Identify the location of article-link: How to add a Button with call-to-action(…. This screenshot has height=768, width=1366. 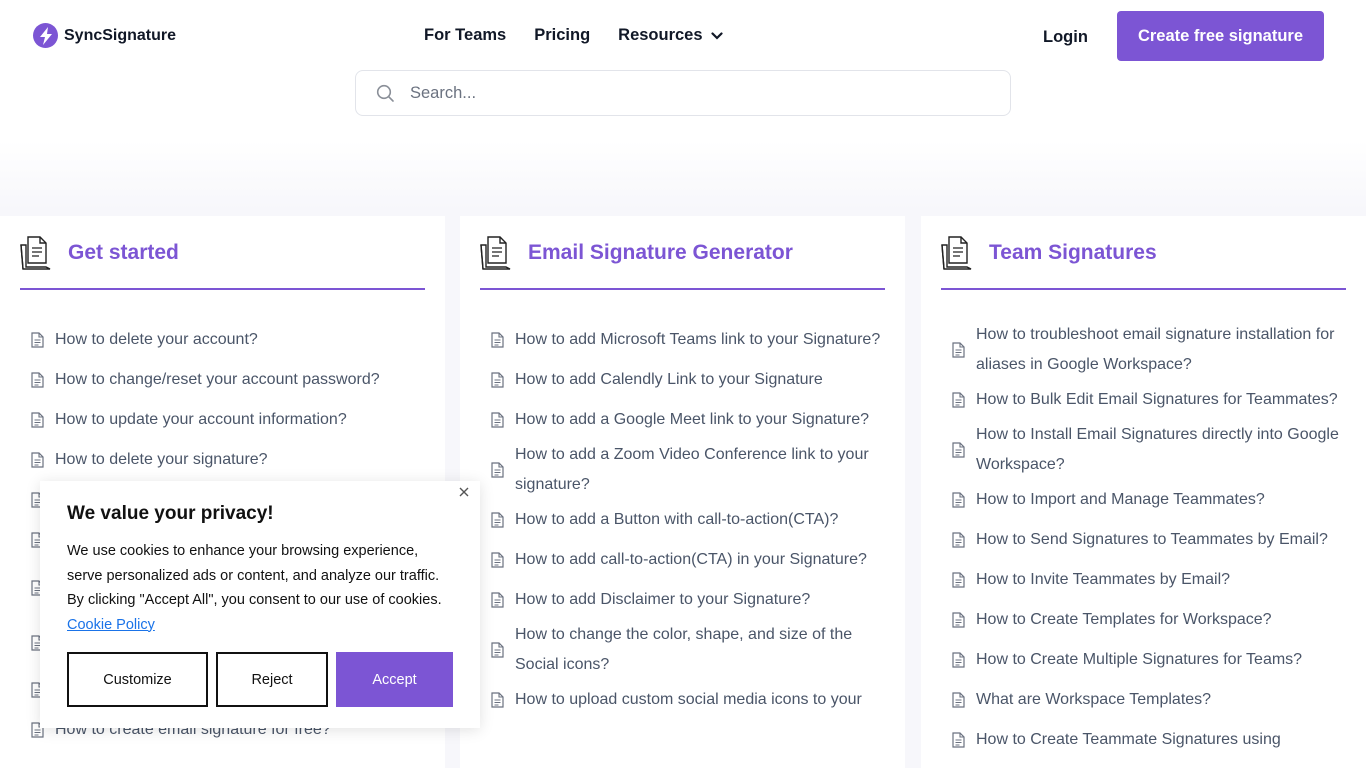
(682, 520).